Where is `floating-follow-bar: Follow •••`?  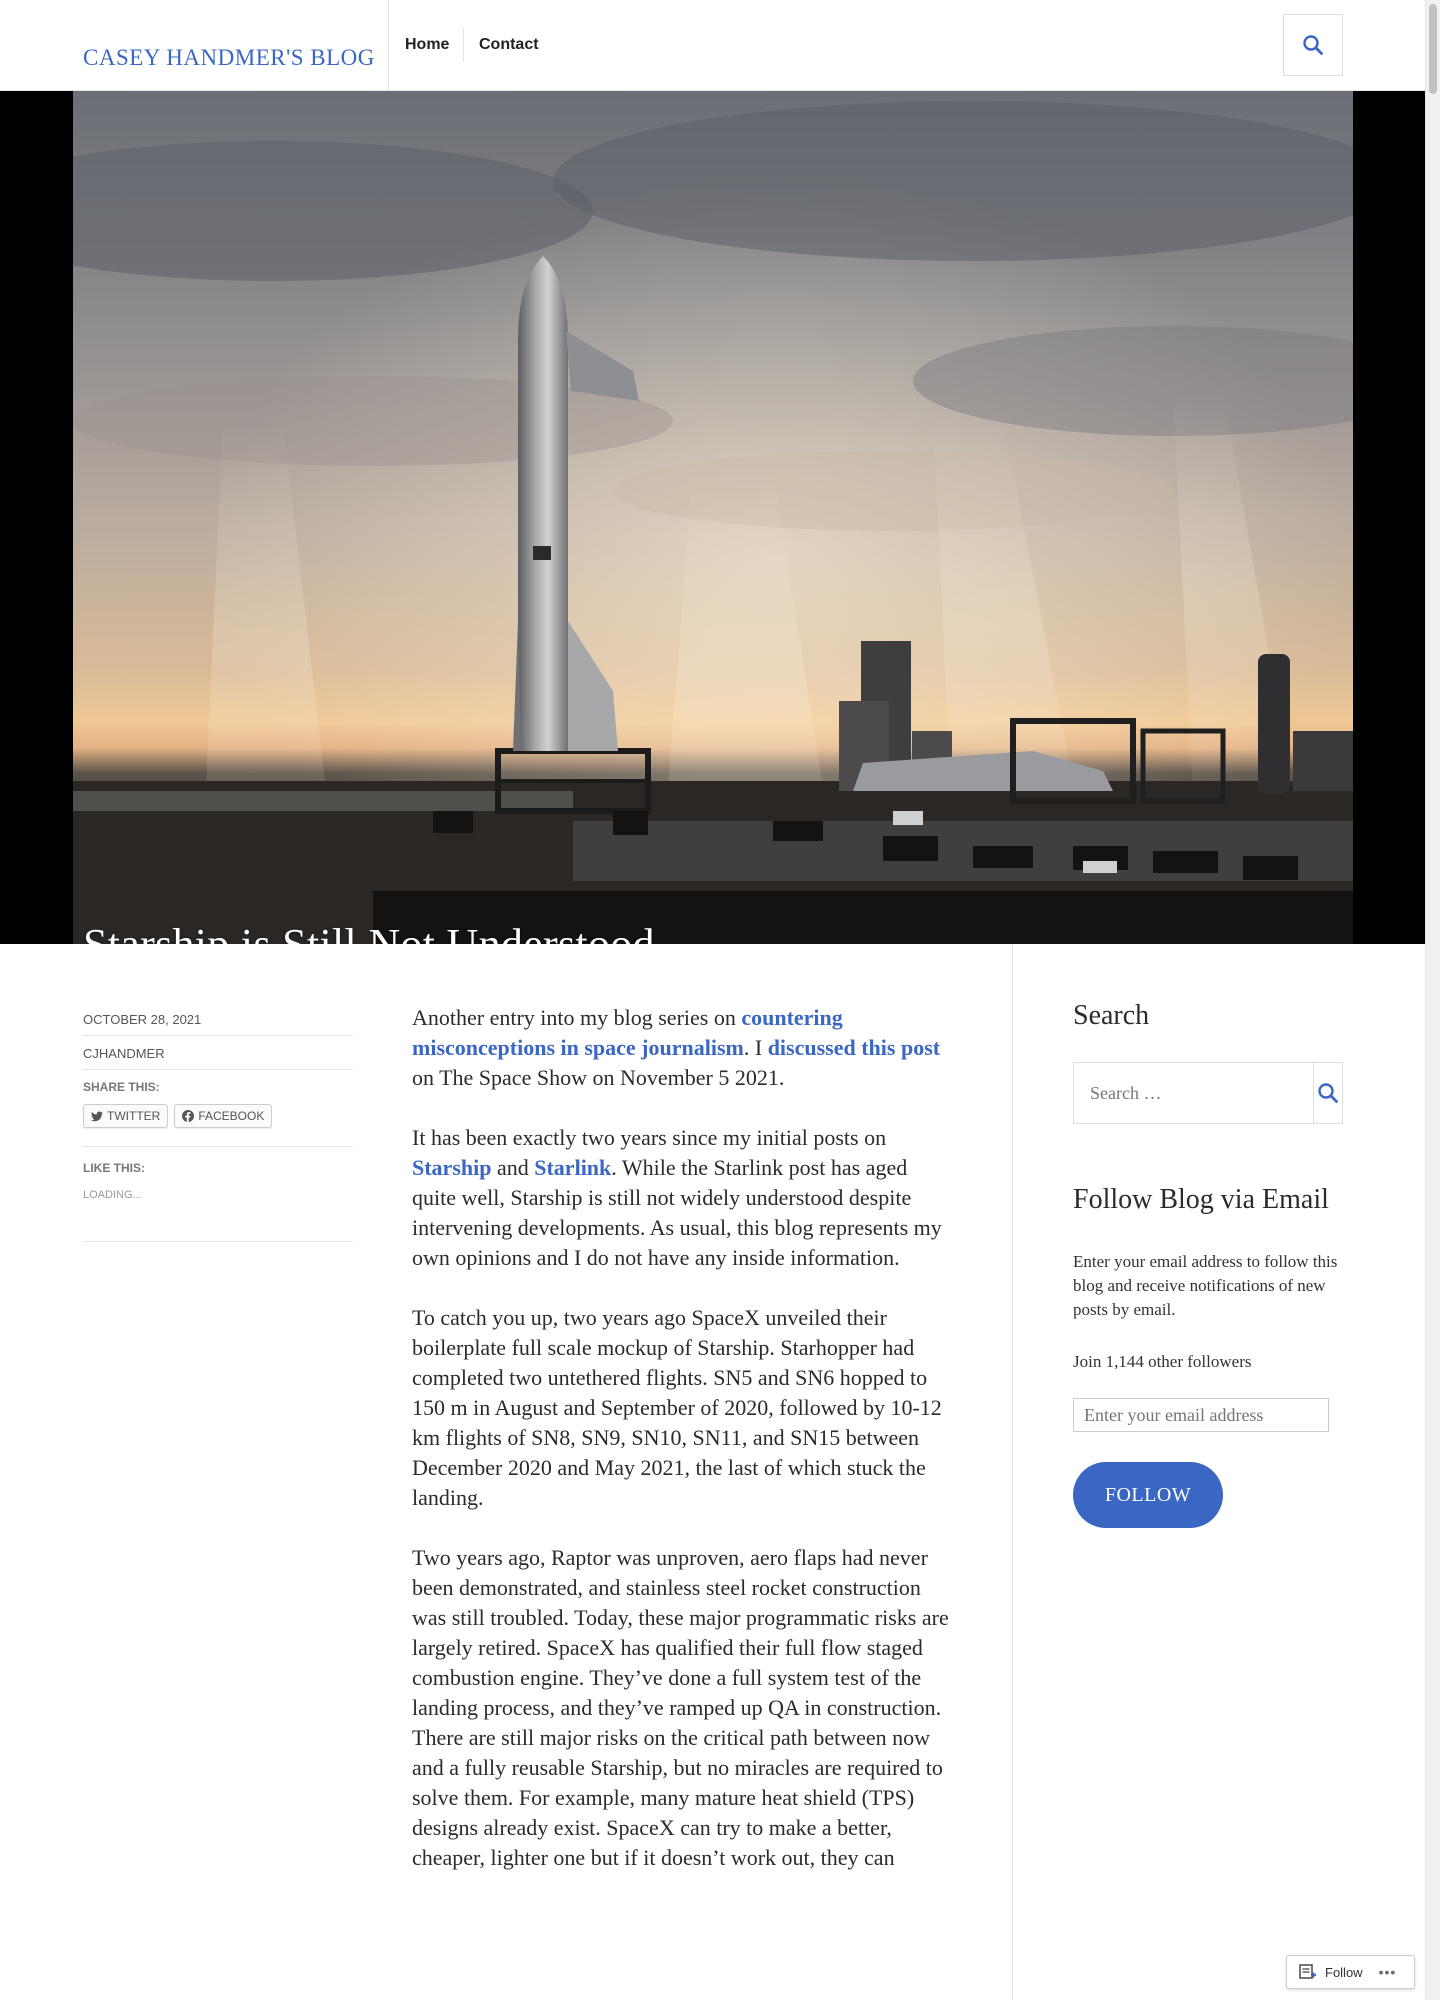 floating-follow-bar: Follow ••• is located at coordinates (1350, 1972).